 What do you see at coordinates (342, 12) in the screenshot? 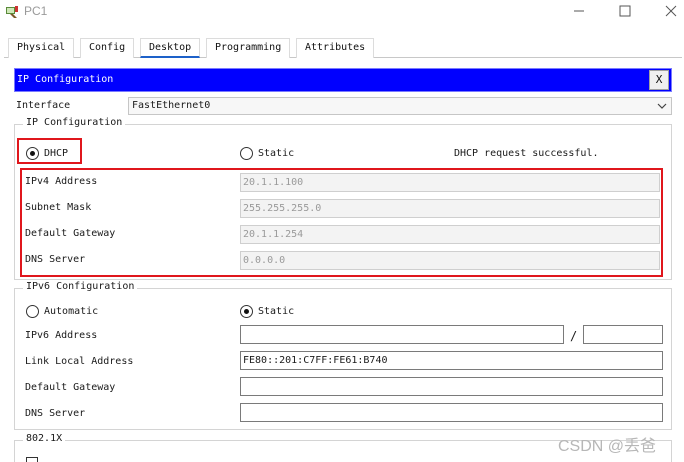
I see `window-title-bar: PC1` at bounding box center [342, 12].